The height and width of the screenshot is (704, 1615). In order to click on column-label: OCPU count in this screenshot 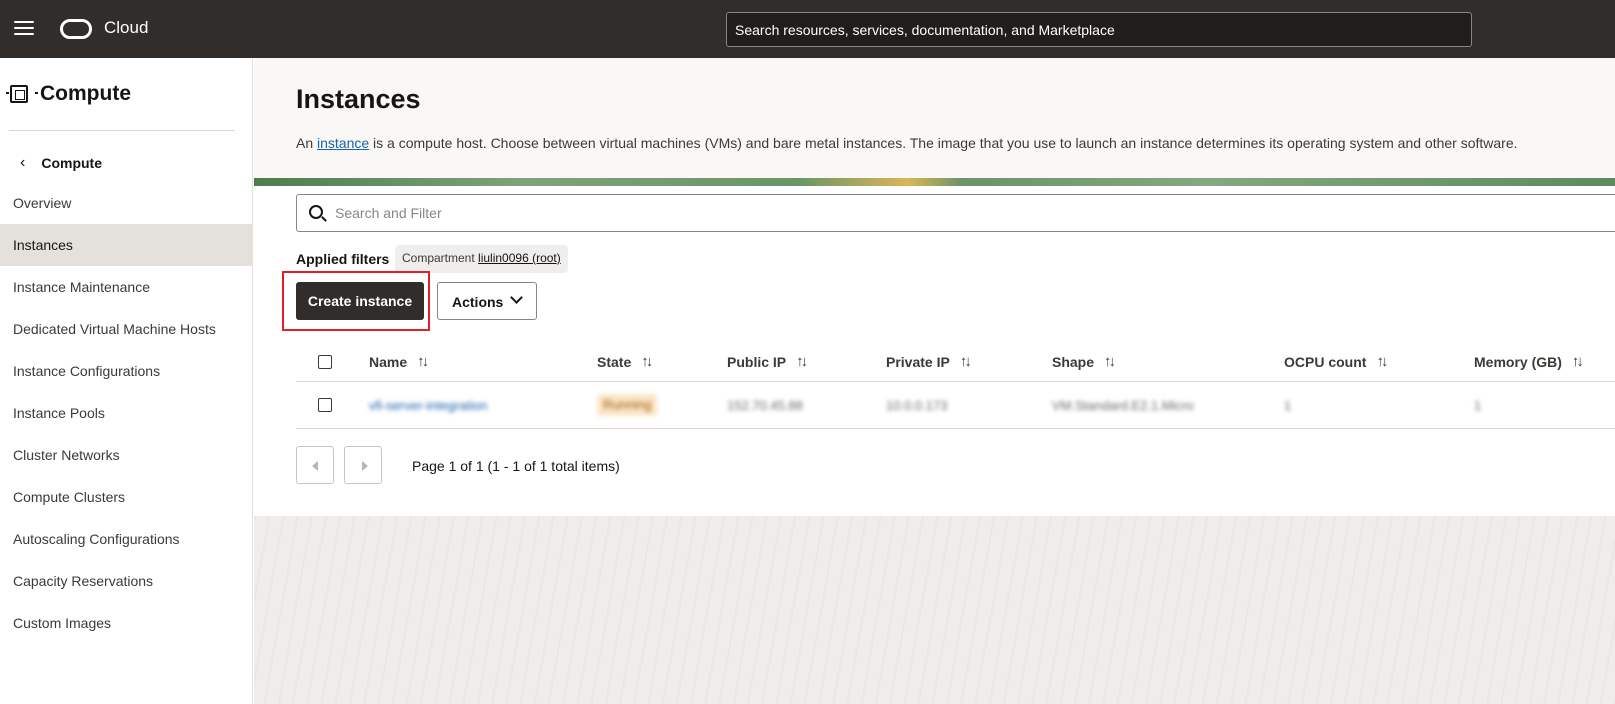, I will do `click(1325, 362)`.